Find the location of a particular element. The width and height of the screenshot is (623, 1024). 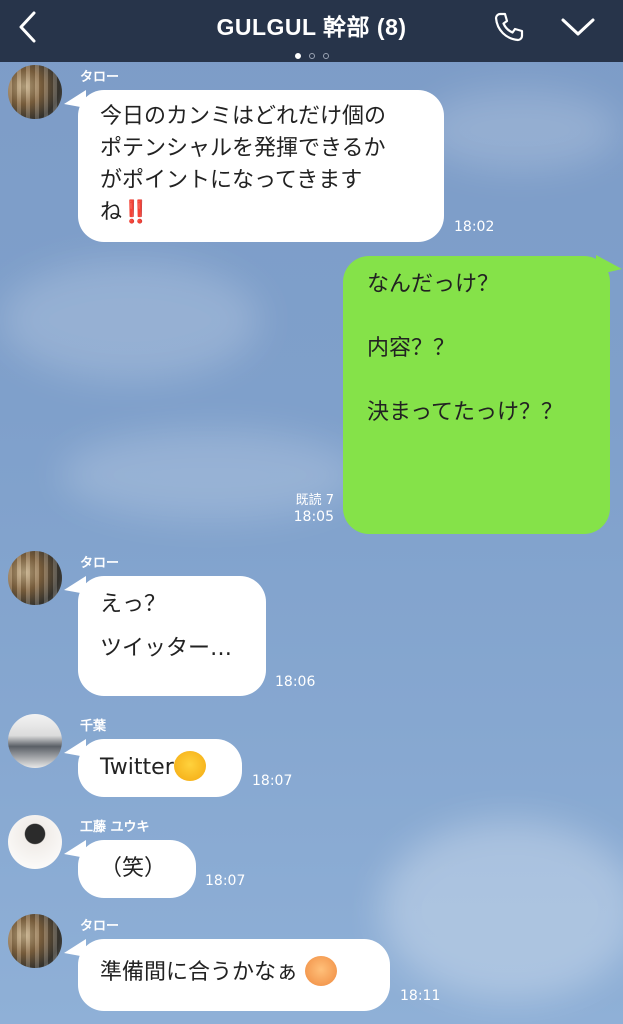

message-bubble: （笑） is located at coordinates (137, 869).